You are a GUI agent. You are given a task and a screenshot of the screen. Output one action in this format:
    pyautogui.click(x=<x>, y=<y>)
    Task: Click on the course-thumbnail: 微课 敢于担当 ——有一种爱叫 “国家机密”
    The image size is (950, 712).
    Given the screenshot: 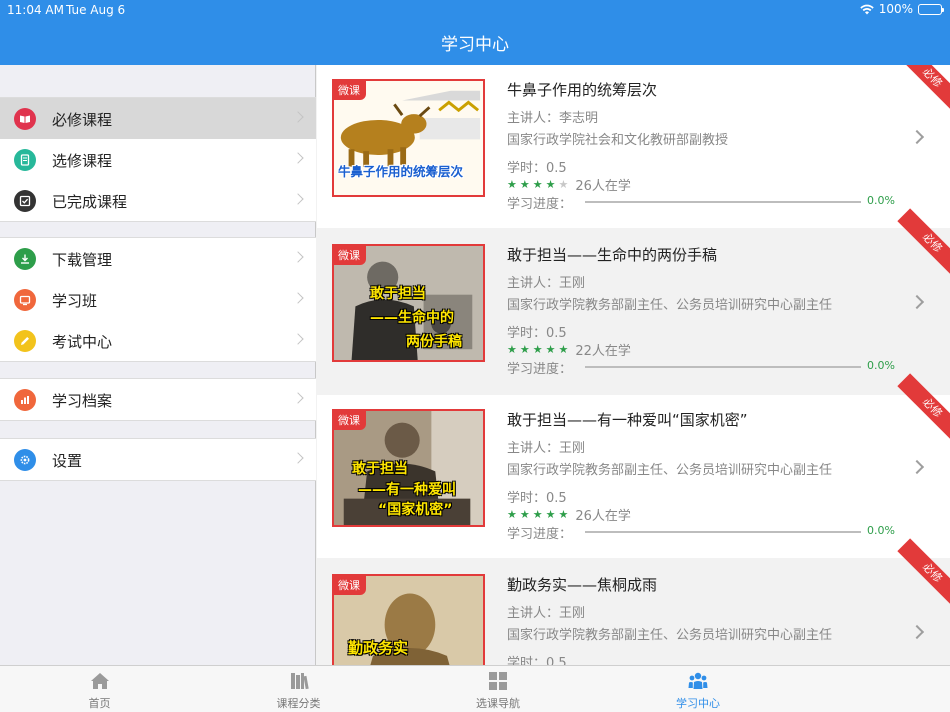 What is the action you would take?
    pyautogui.click(x=408, y=468)
    